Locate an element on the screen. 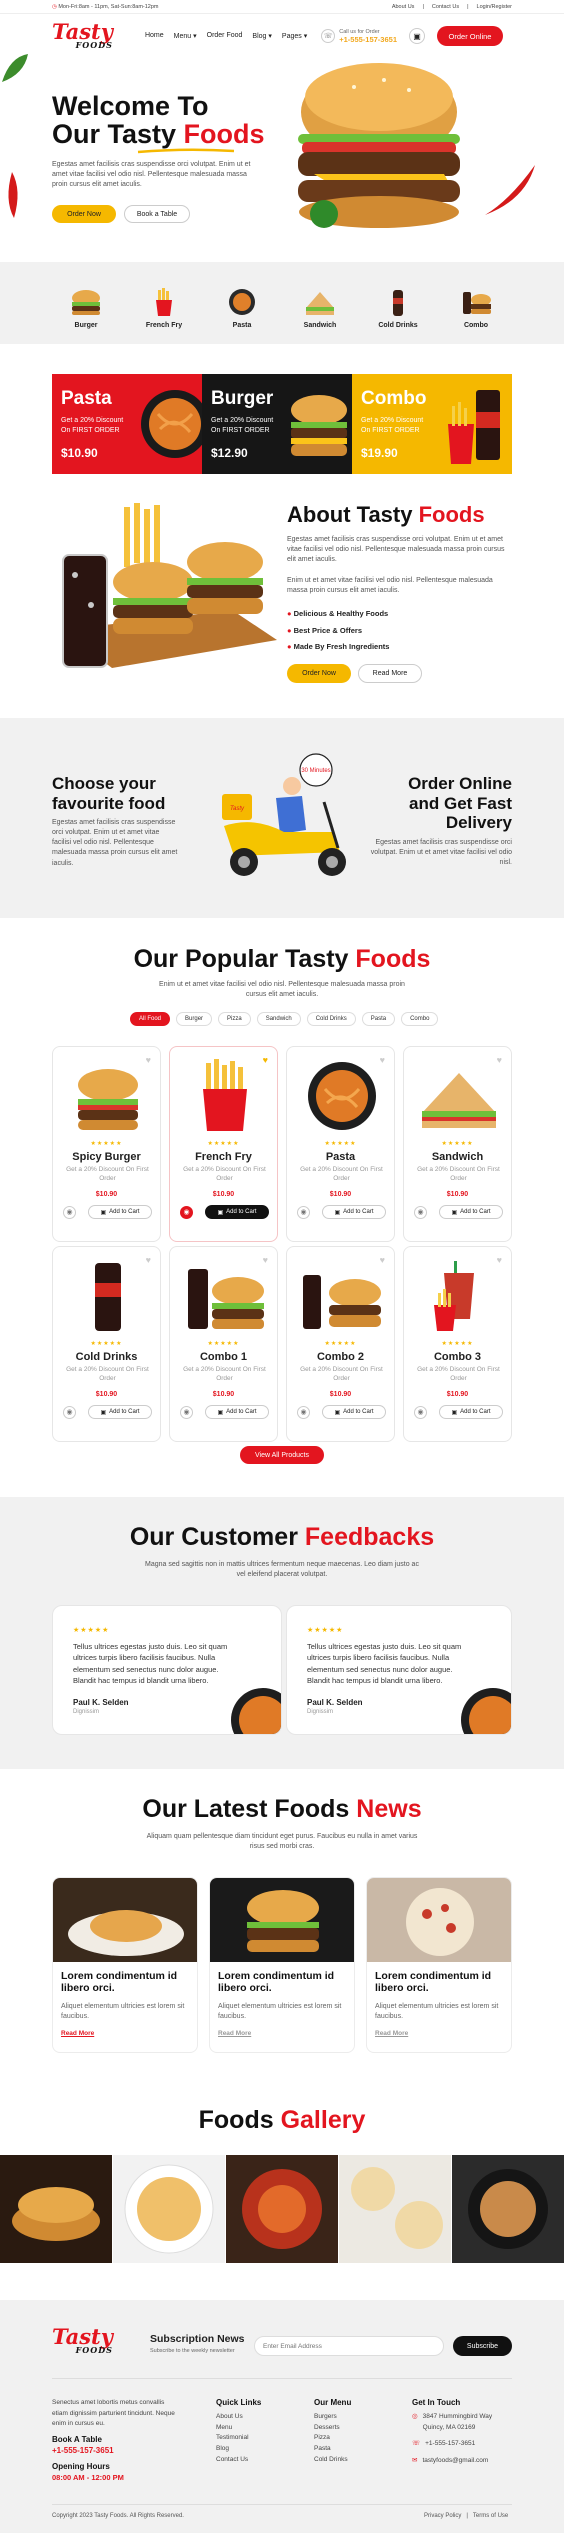 The image size is (564, 2533). about-us-link: About Us is located at coordinates (403, 7).